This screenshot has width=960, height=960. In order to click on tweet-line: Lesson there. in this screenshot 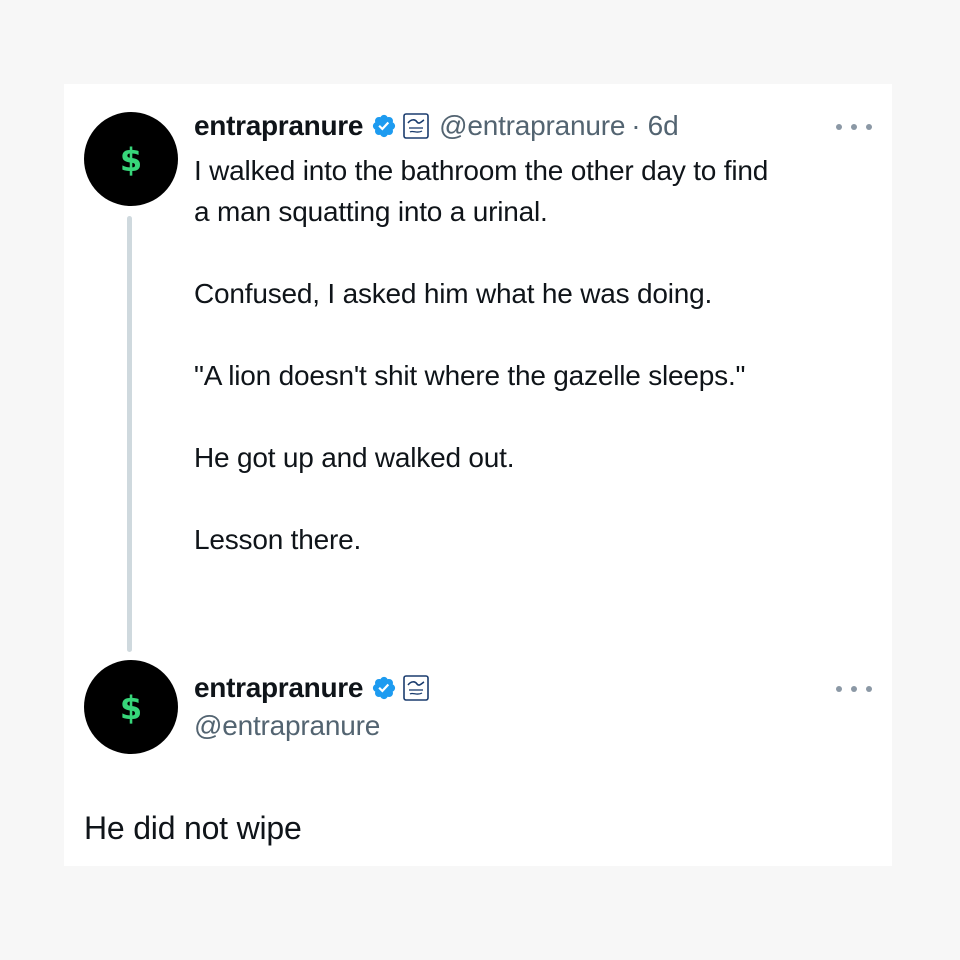, I will do `click(278, 539)`.